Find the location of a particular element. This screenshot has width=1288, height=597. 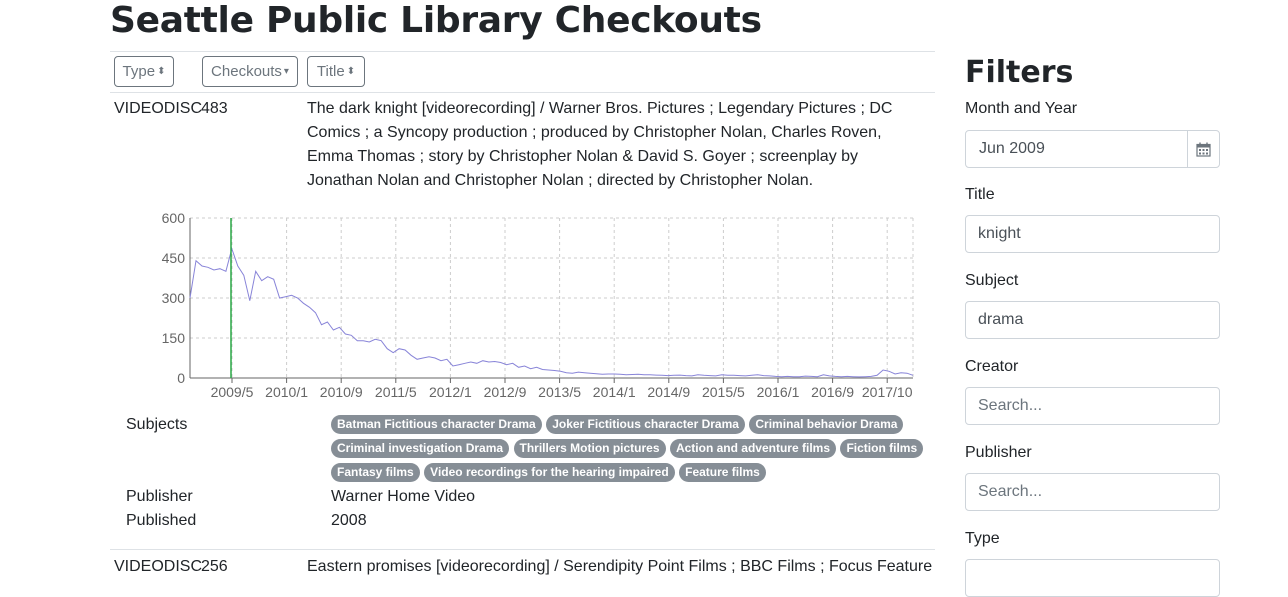

subject-badge: Fiction films is located at coordinates (882, 448).